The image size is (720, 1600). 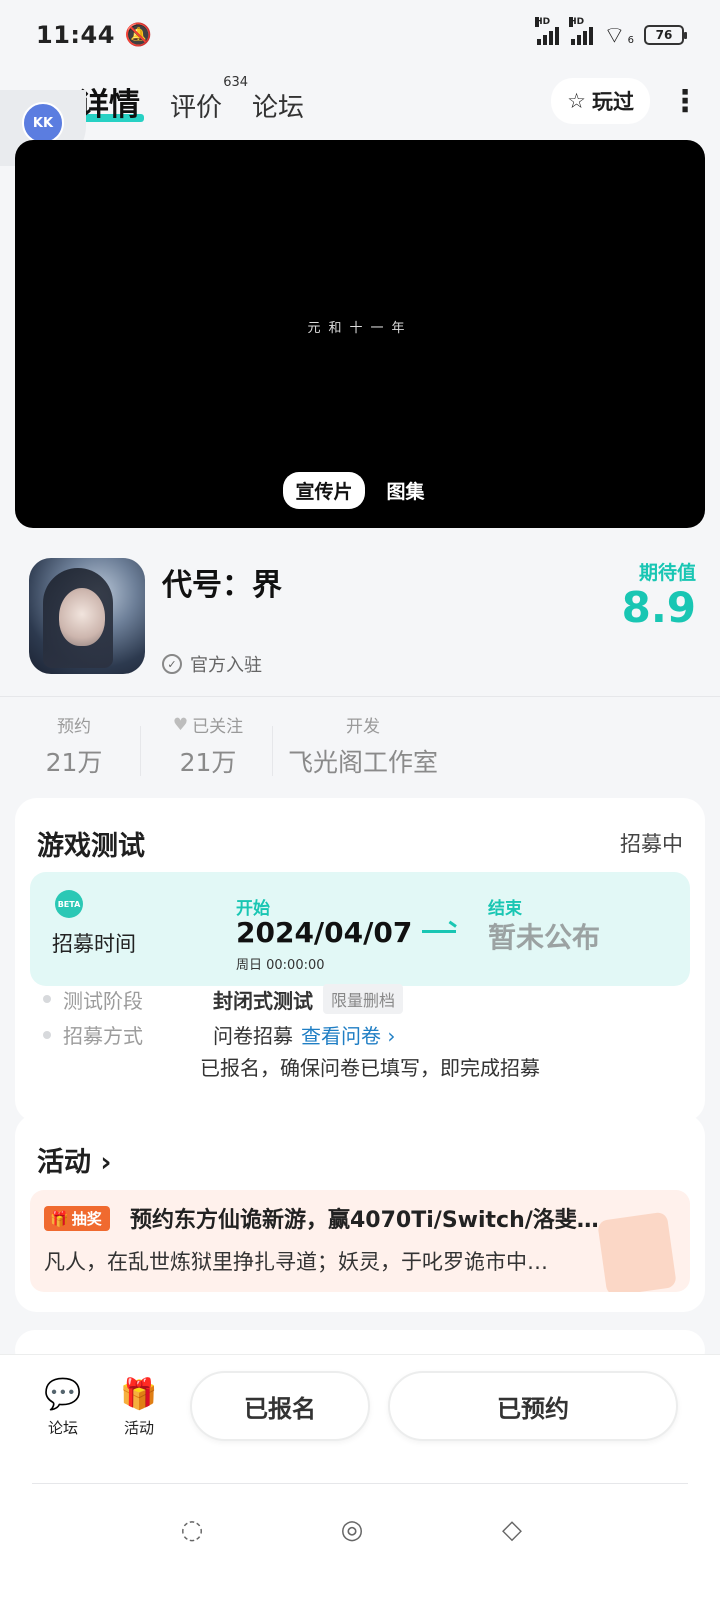 What do you see at coordinates (226, 665) in the screenshot?
I see `official-label: 官方入驻` at bounding box center [226, 665].